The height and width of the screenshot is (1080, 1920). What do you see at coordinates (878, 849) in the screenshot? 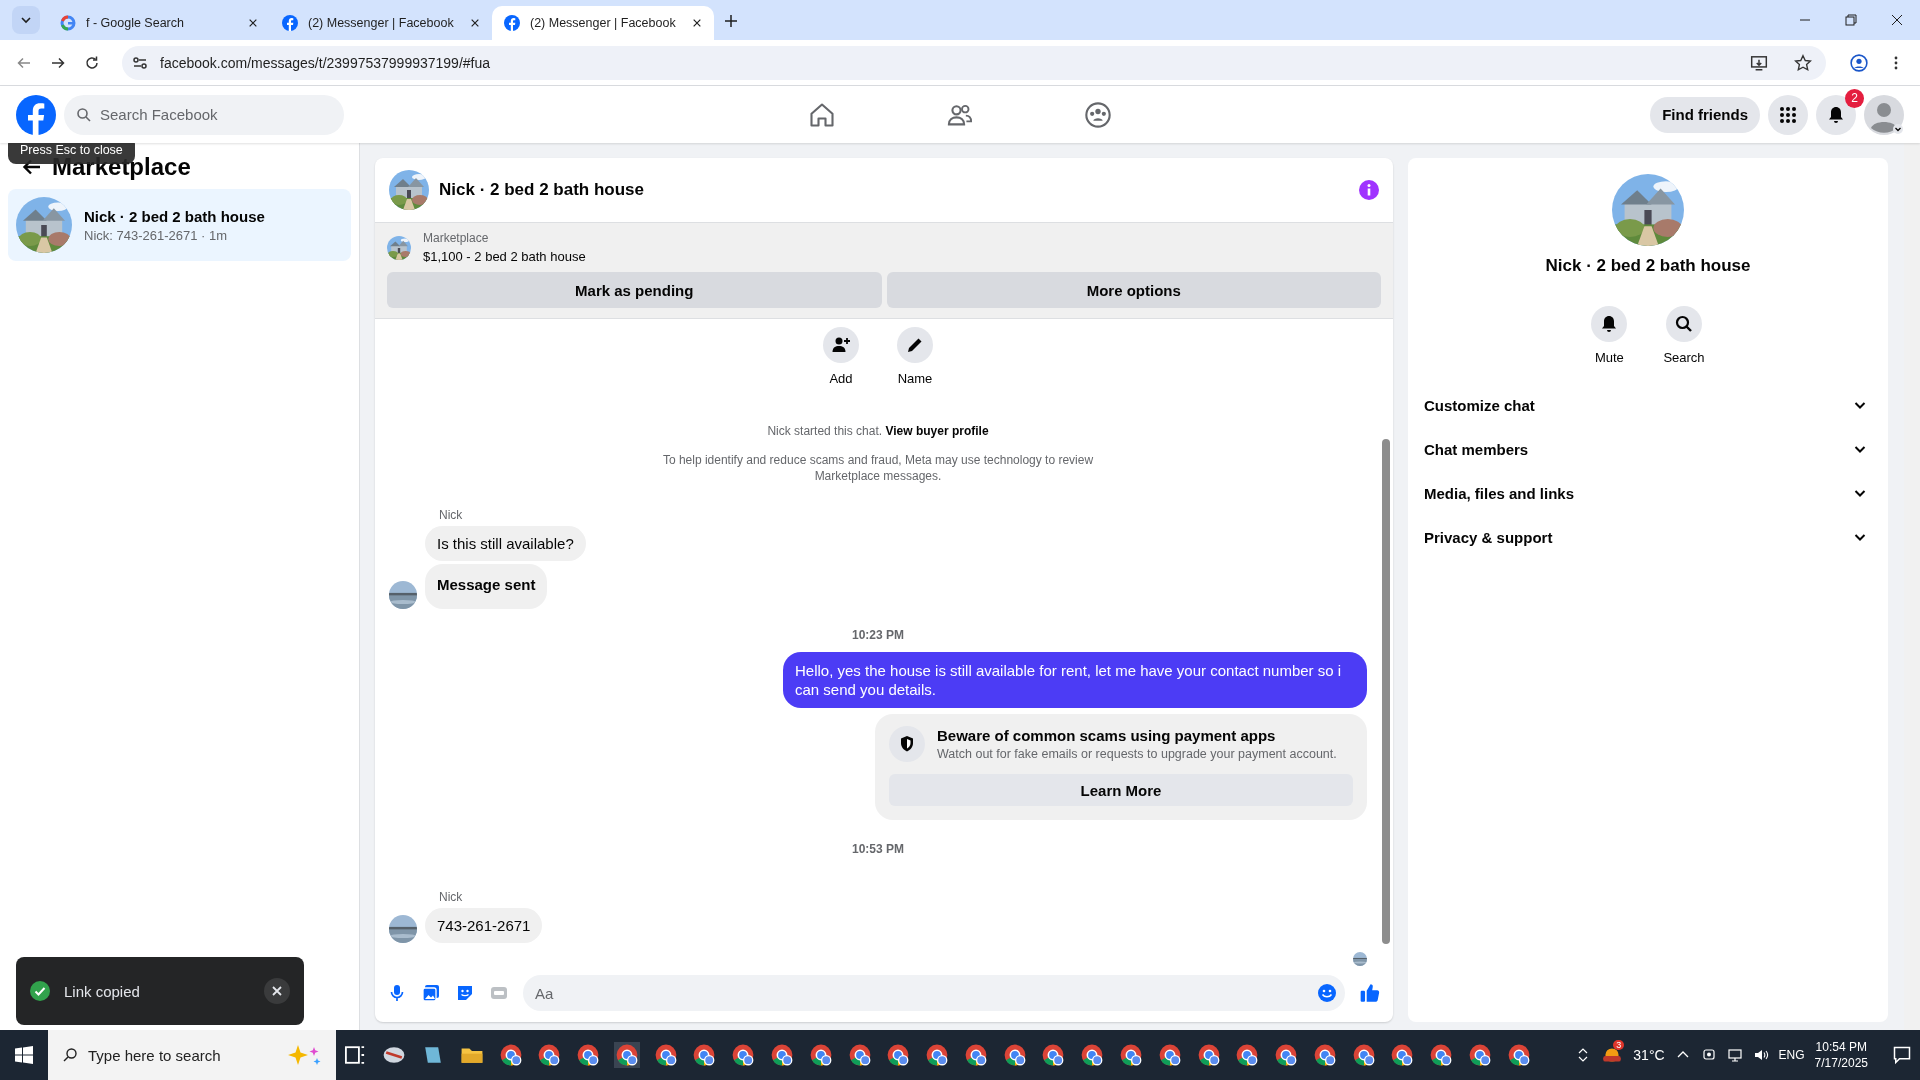
I see `timestamp: 10:53 PM` at bounding box center [878, 849].